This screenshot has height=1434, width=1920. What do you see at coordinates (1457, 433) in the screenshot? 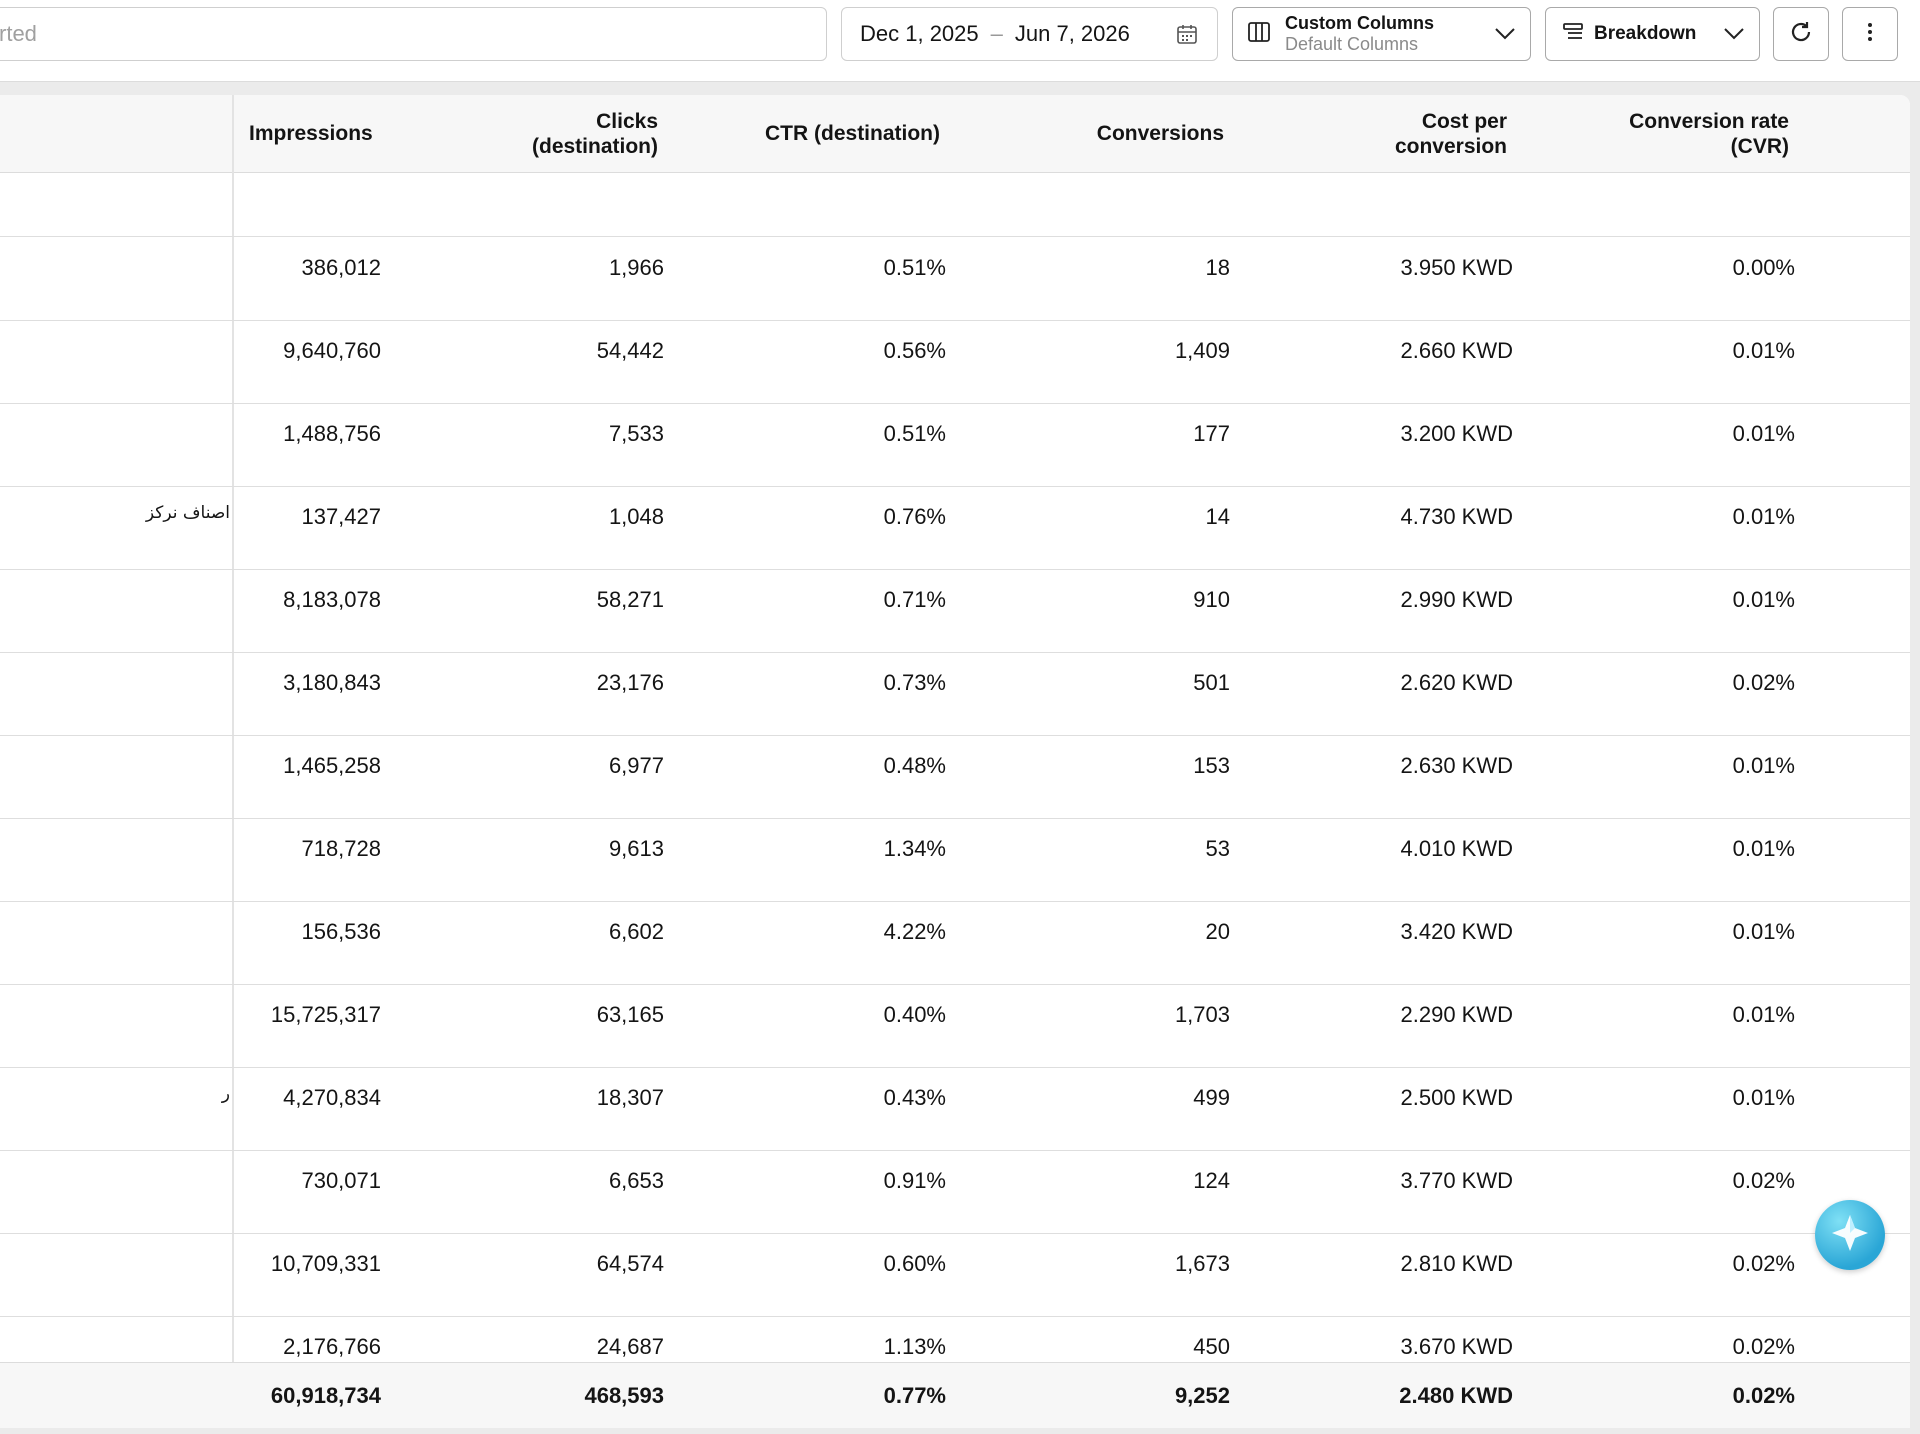
I see `cell-cost-per-conversion: 3.200 KWD` at bounding box center [1457, 433].